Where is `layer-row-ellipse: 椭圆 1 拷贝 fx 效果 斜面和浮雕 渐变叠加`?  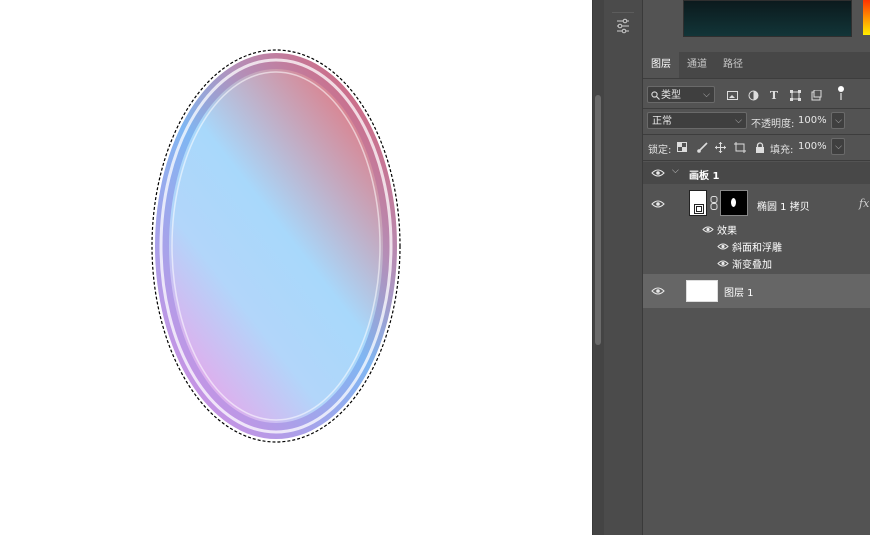 layer-row-ellipse: 椭圆 1 拷贝 fx 效果 斜面和浮雕 渐变叠加 is located at coordinates (756, 229).